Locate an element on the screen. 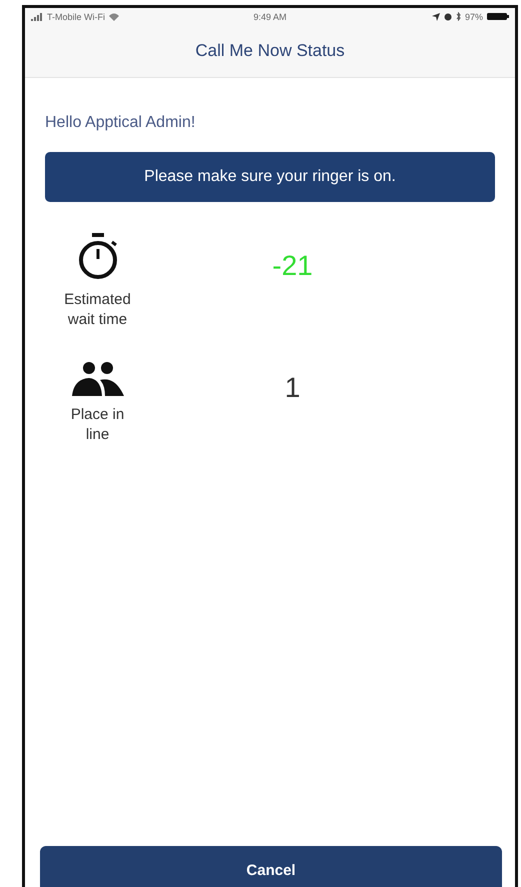 This screenshot has width=521, height=887. nav-title: Call Me Now Status is located at coordinates (270, 51).